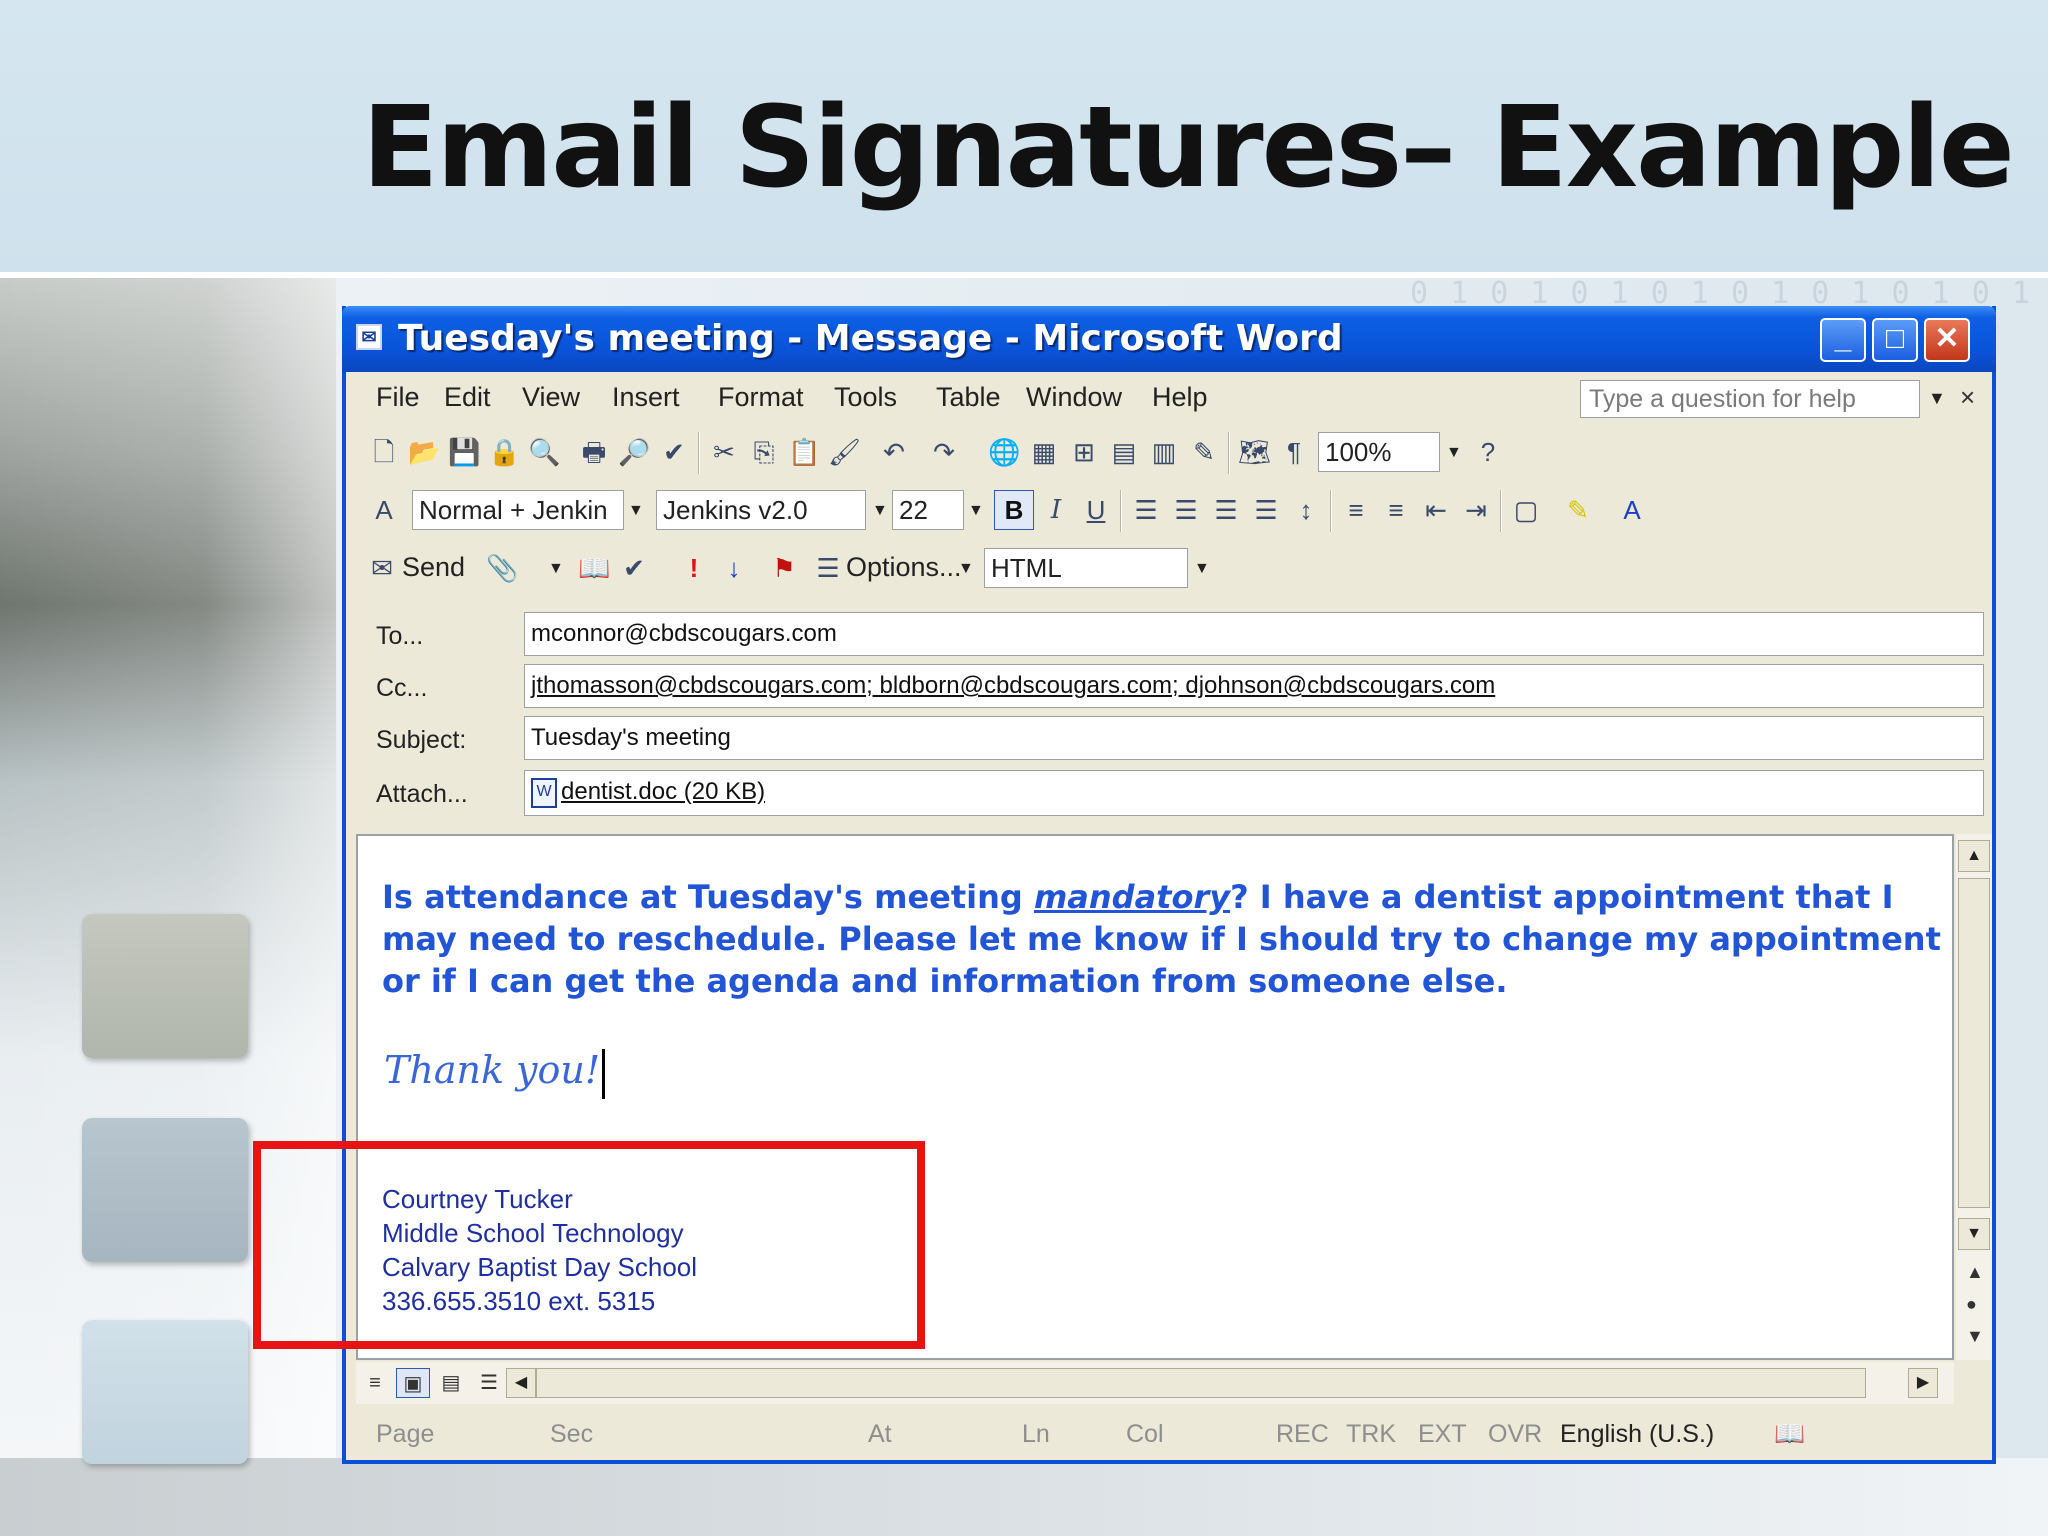 The width and height of the screenshot is (2048, 1536). What do you see at coordinates (1254, 634) in the screenshot?
I see `to-field: mconnor@cbdscougars.com` at bounding box center [1254, 634].